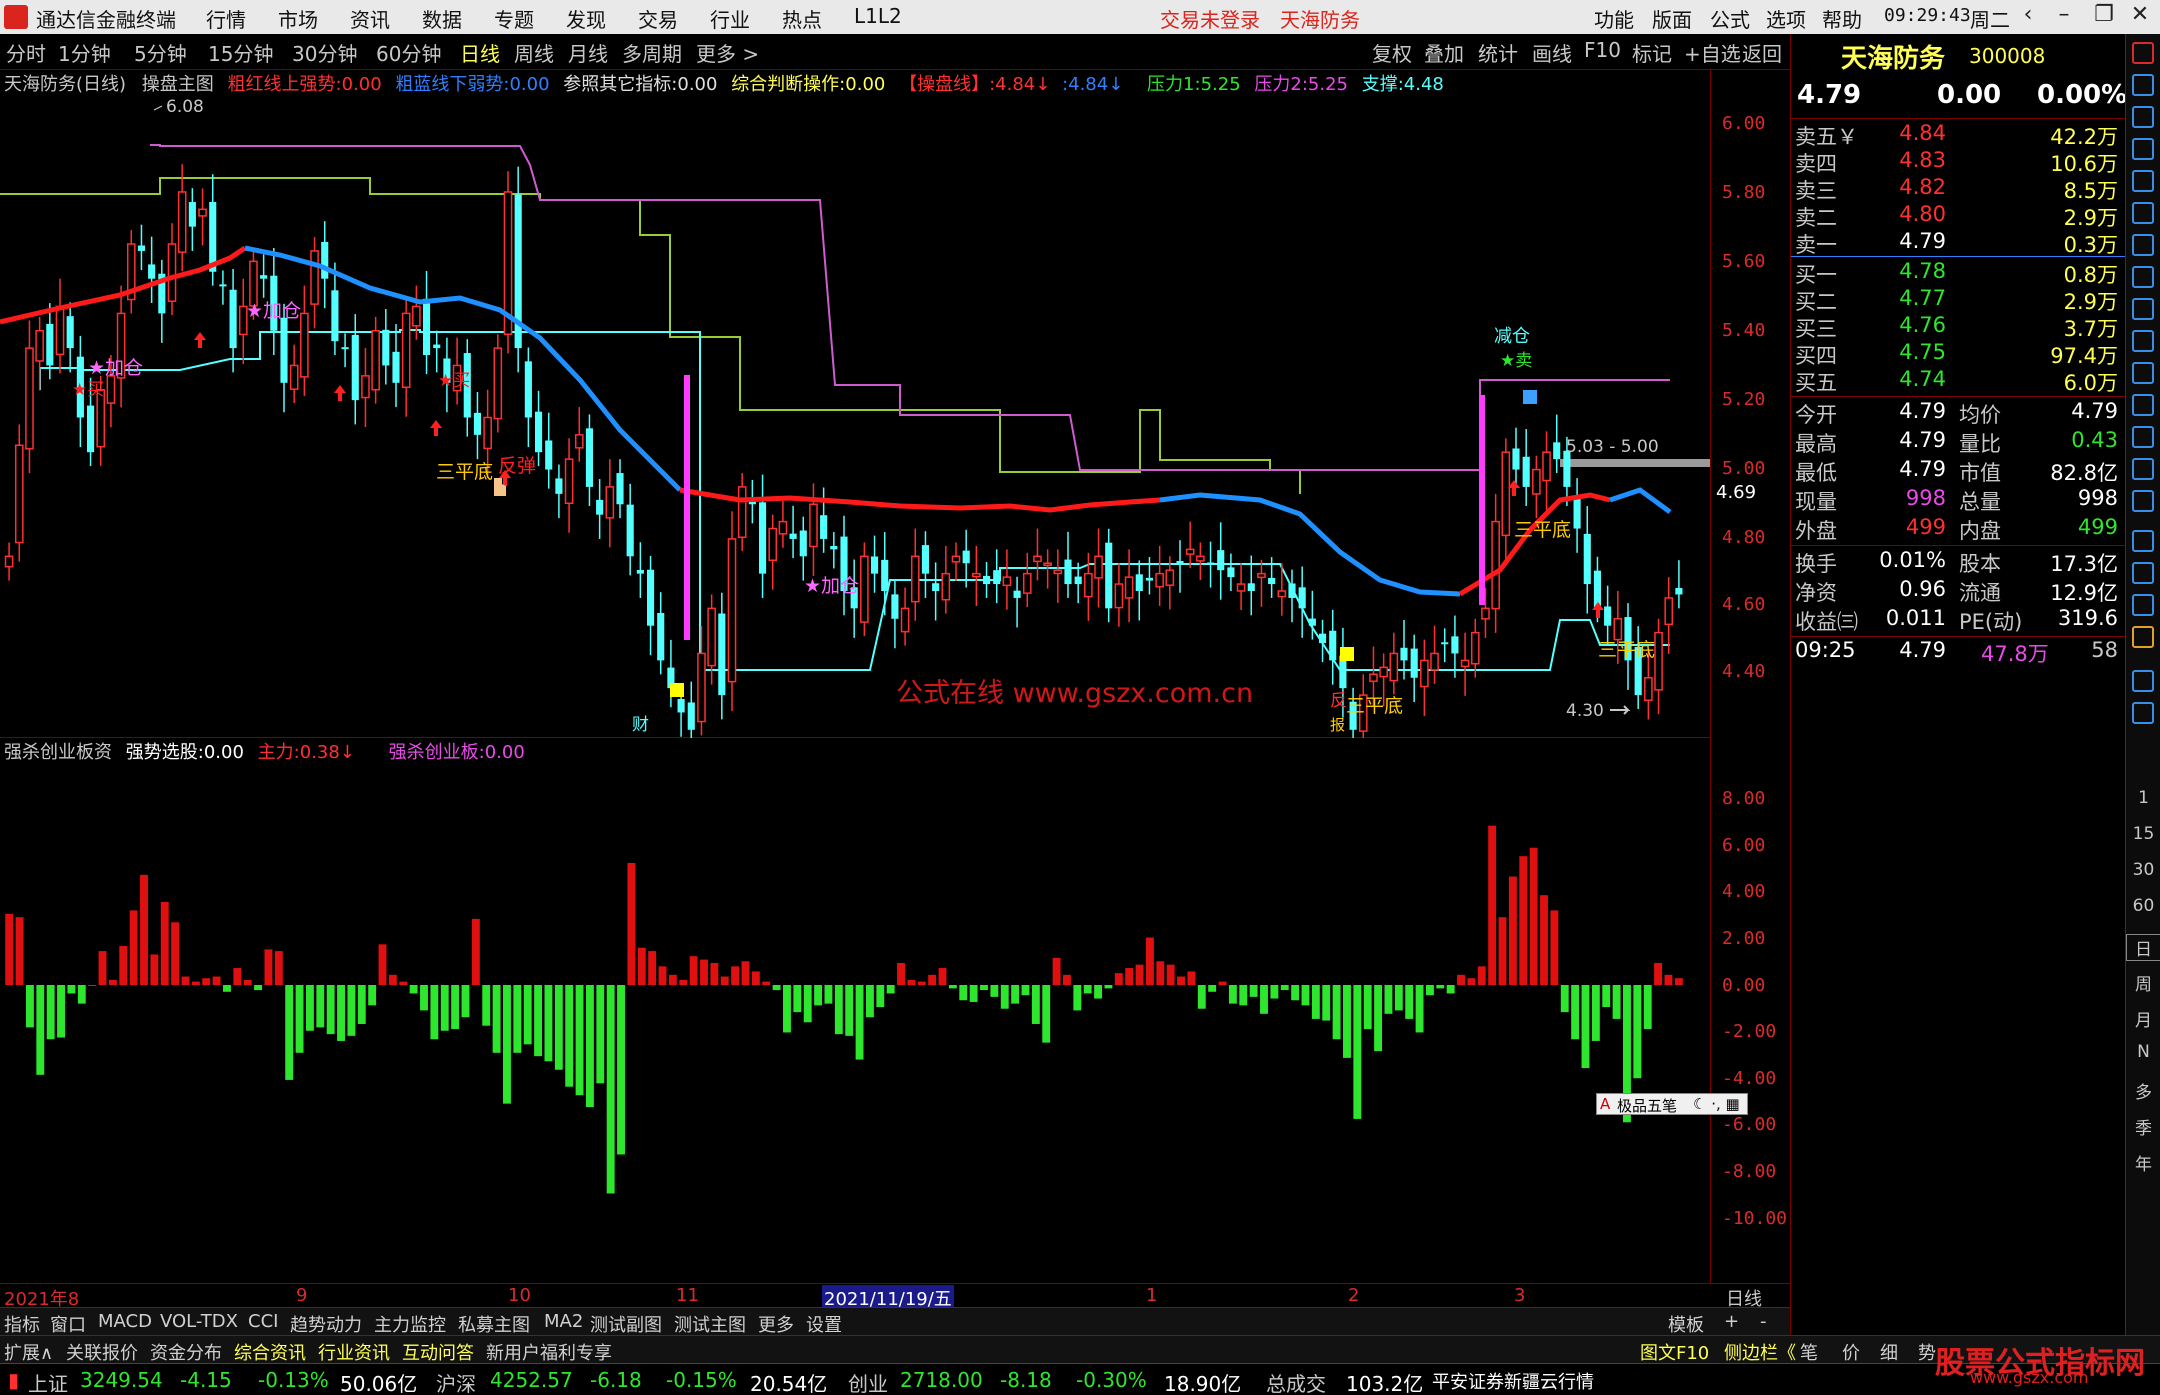  Describe the element at coordinates (514, 18) in the screenshot. I see `menu-topic: 专题` at that location.